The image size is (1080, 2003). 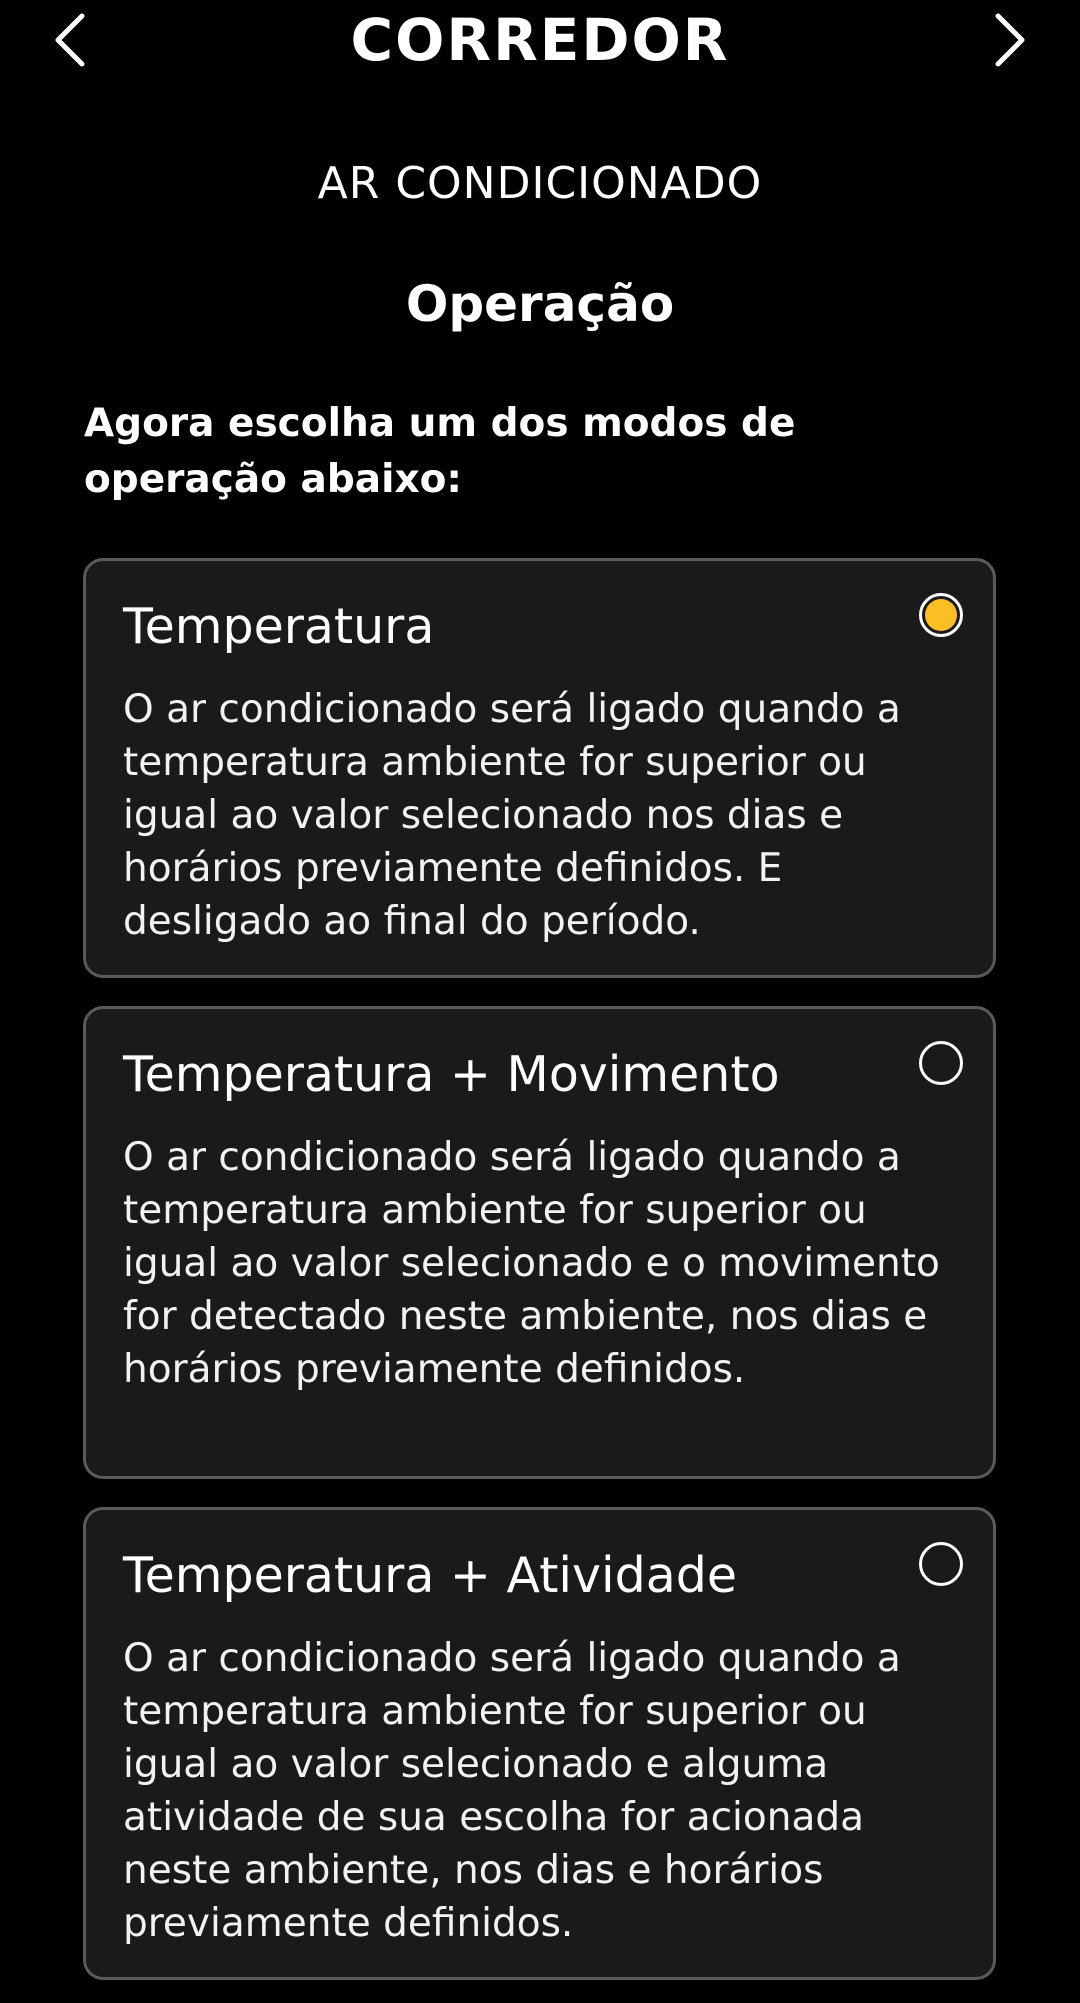 I want to click on mode-title: Temperatura + Movimento, so click(x=451, y=1074).